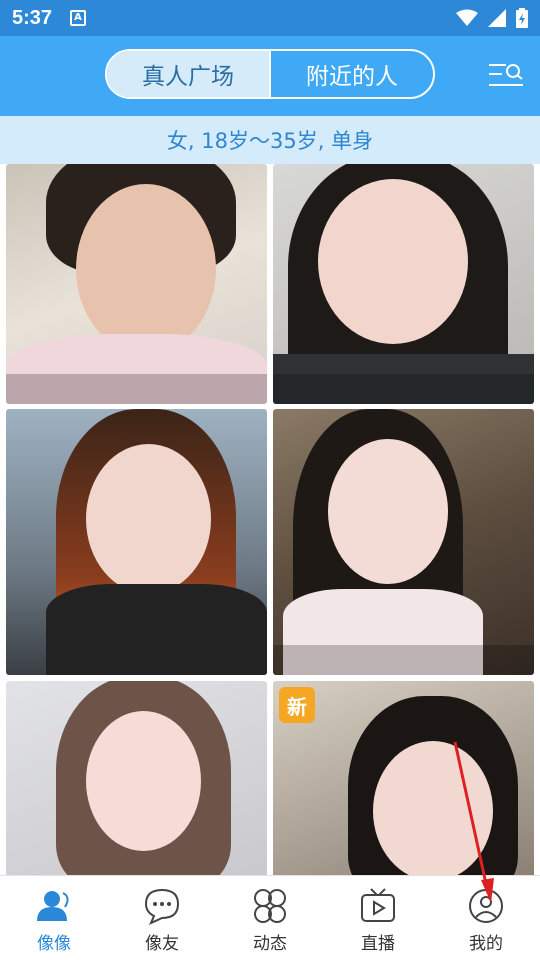  I want to click on profile-card: 新, so click(403, 778).